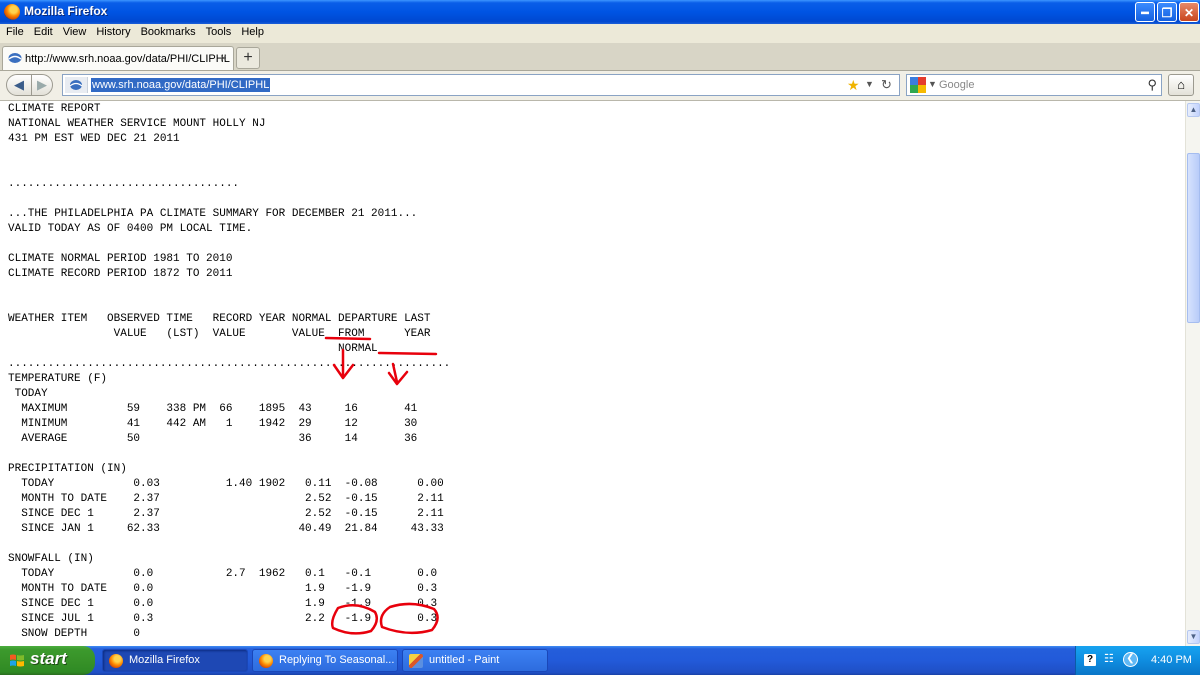  I want to click on vertical-scrollbar: ▲ ▼, so click(1192, 373).